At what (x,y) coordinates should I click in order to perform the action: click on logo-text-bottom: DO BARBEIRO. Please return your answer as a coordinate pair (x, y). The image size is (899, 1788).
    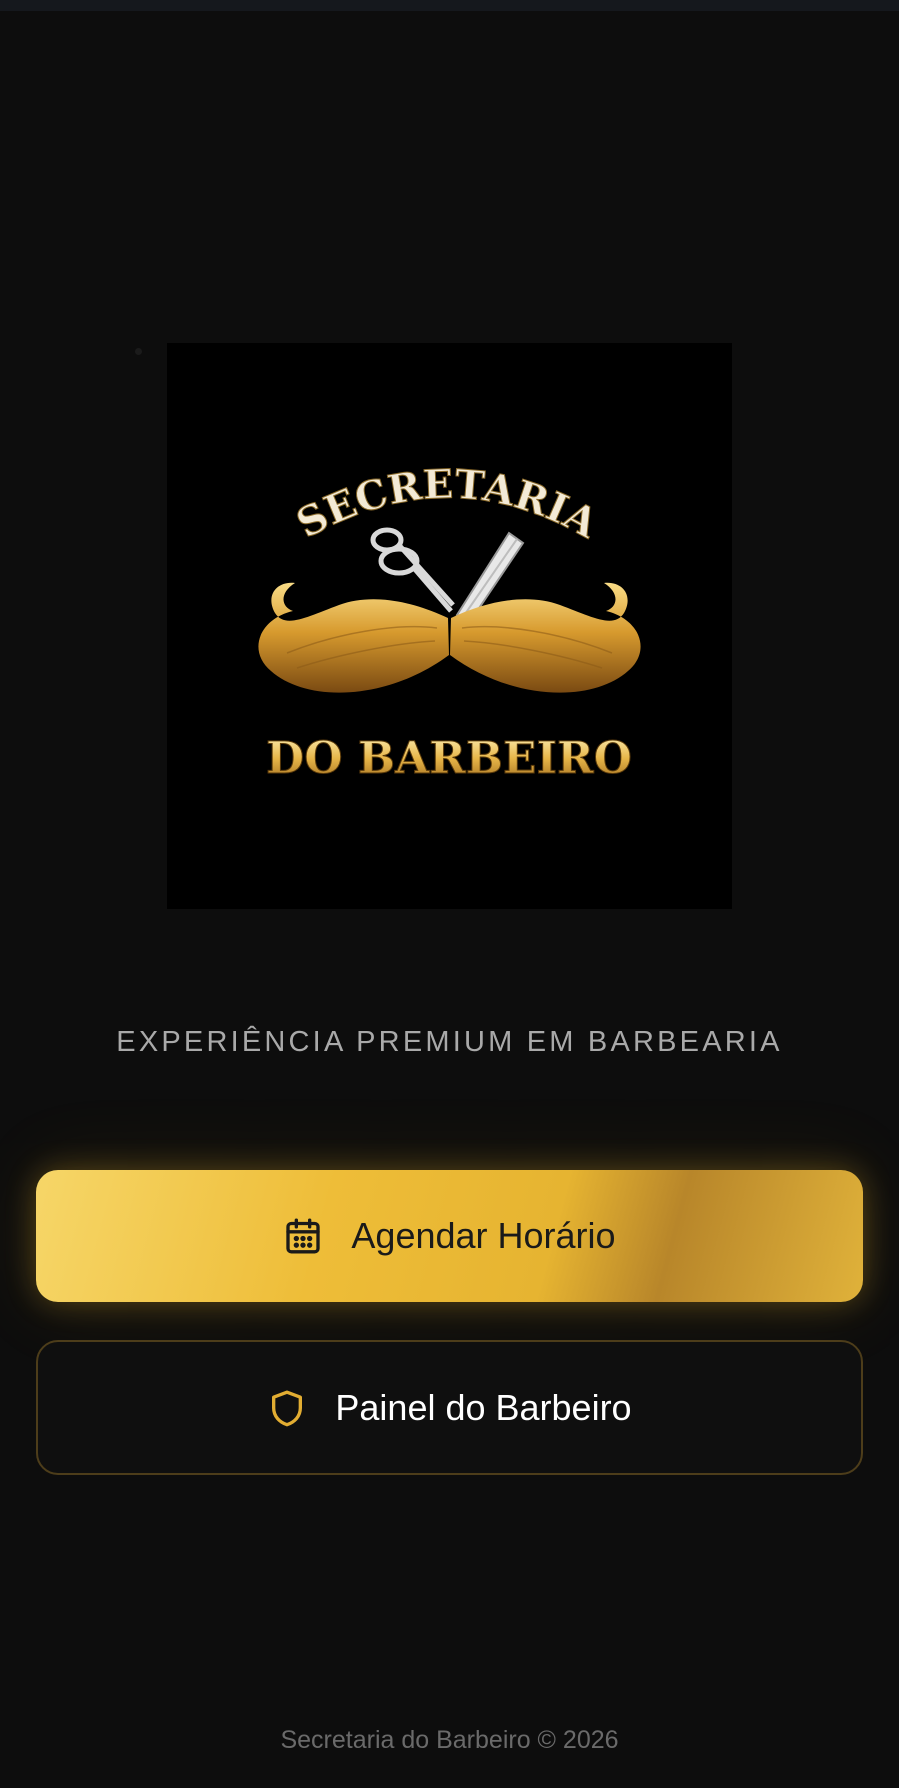
    Looking at the image, I should click on (449, 758).